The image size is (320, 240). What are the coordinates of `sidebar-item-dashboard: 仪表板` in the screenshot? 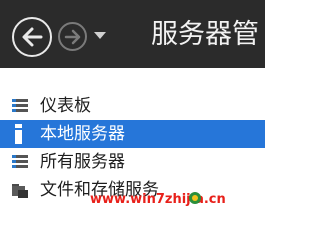 It's located at (132, 106).